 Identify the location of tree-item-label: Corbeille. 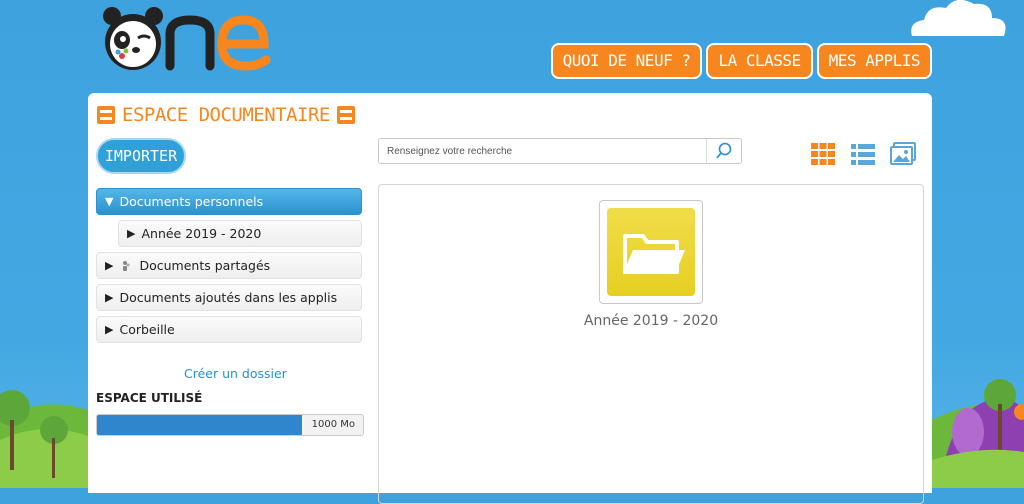
(147, 329).